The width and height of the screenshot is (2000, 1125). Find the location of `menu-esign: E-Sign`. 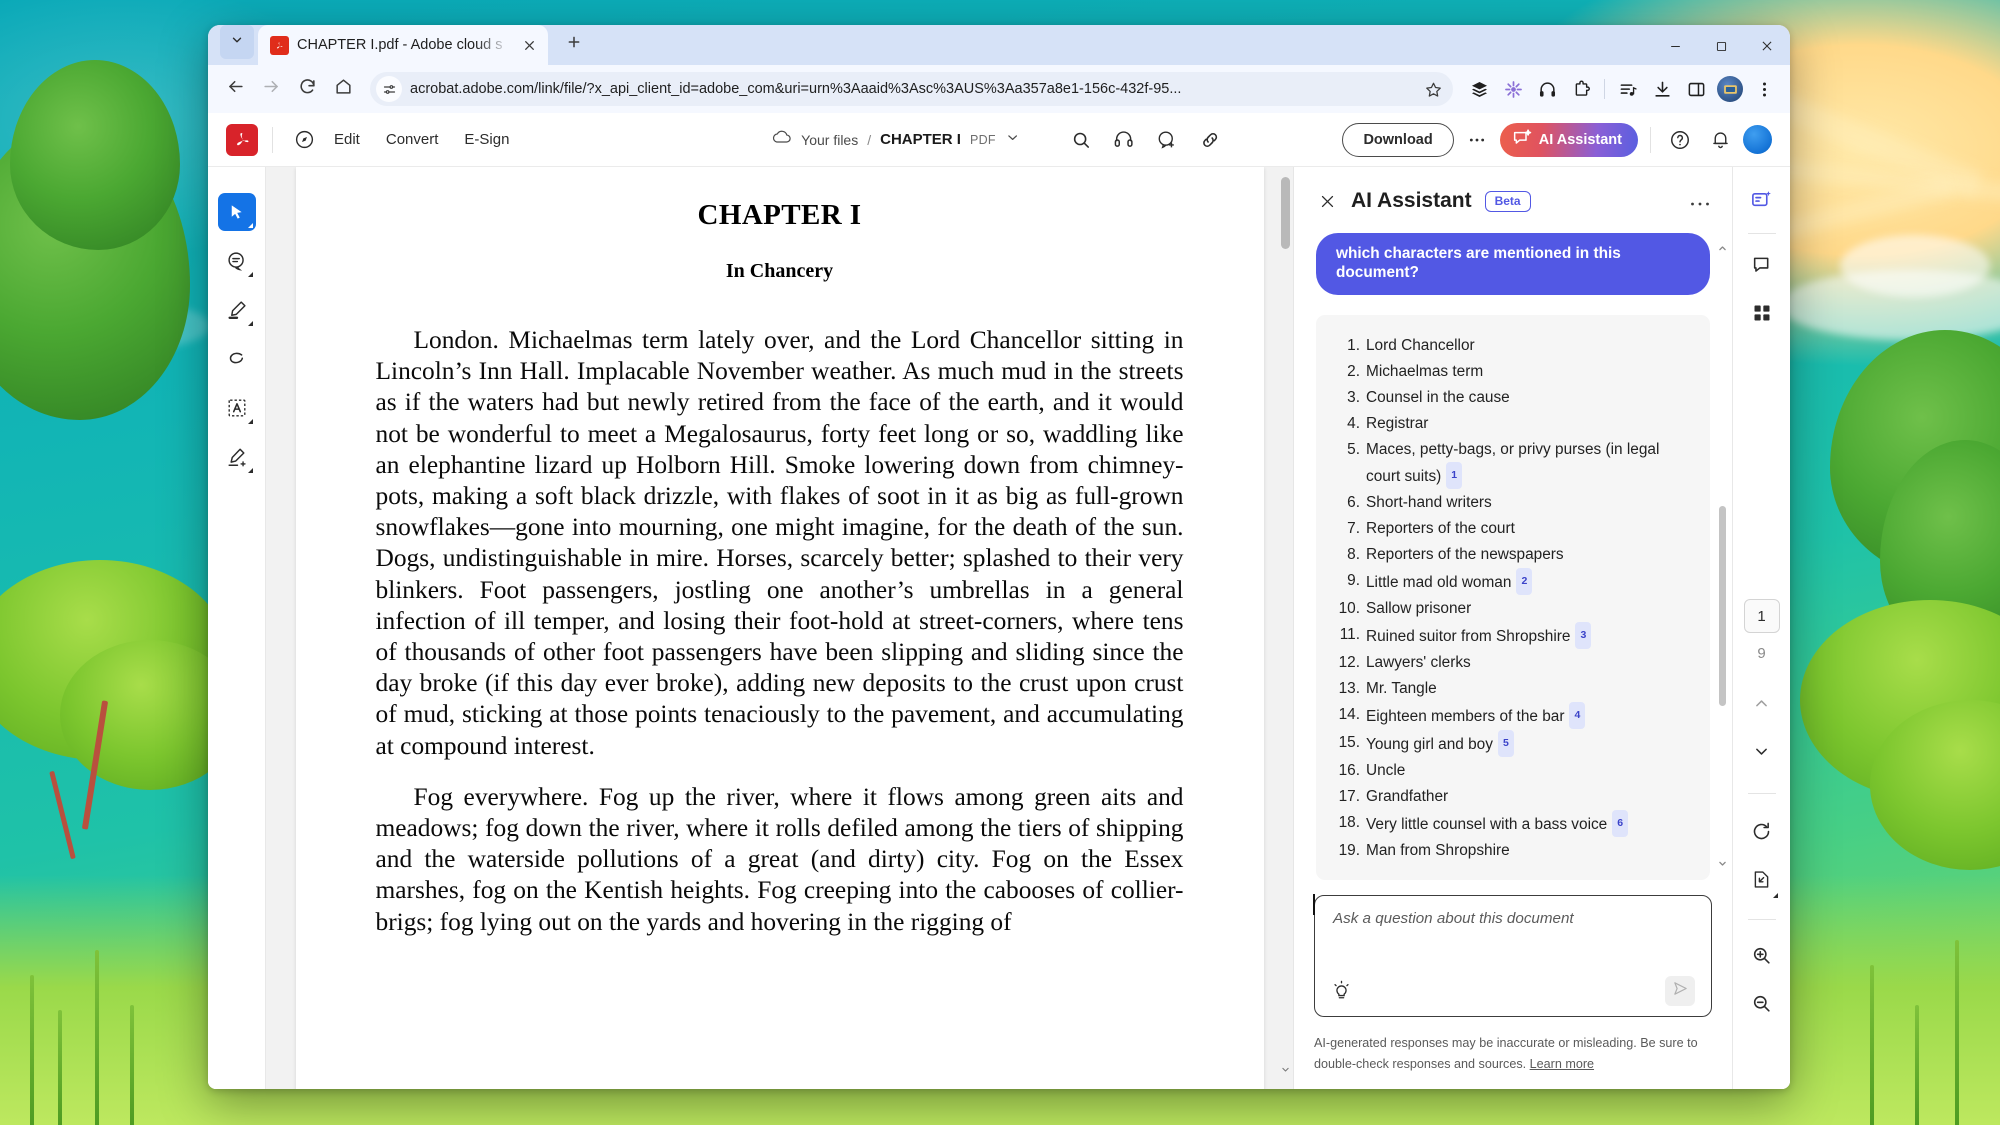

menu-esign: E-Sign is located at coordinates (486, 139).